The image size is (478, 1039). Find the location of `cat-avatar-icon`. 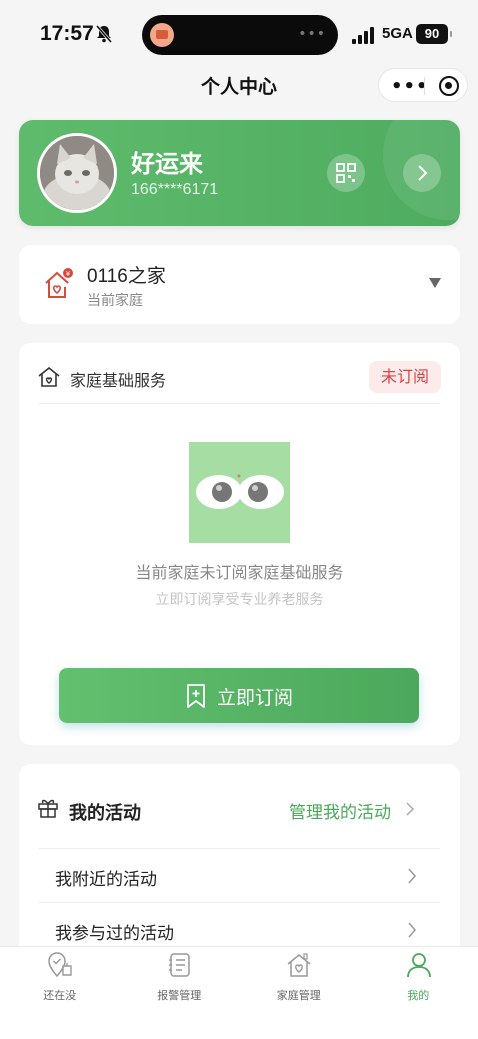

cat-avatar-icon is located at coordinates (77, 173).